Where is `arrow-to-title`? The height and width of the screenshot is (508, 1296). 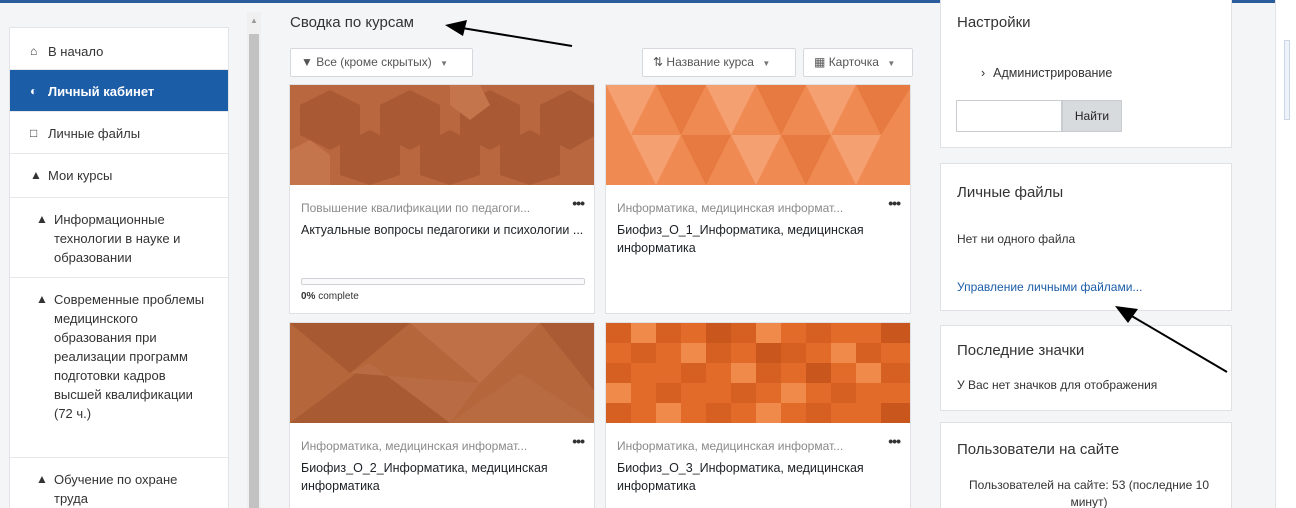
arrow-to-title is located at coordinates (517, 37).